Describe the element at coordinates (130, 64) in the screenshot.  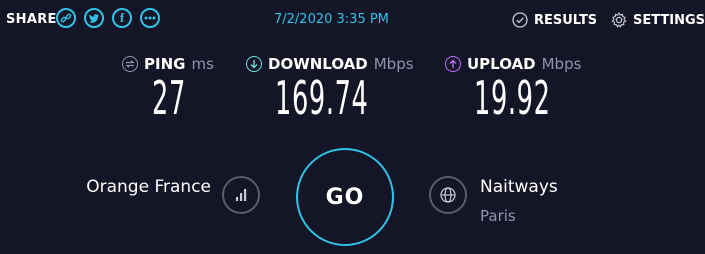
I see `ping-icon` at that location.